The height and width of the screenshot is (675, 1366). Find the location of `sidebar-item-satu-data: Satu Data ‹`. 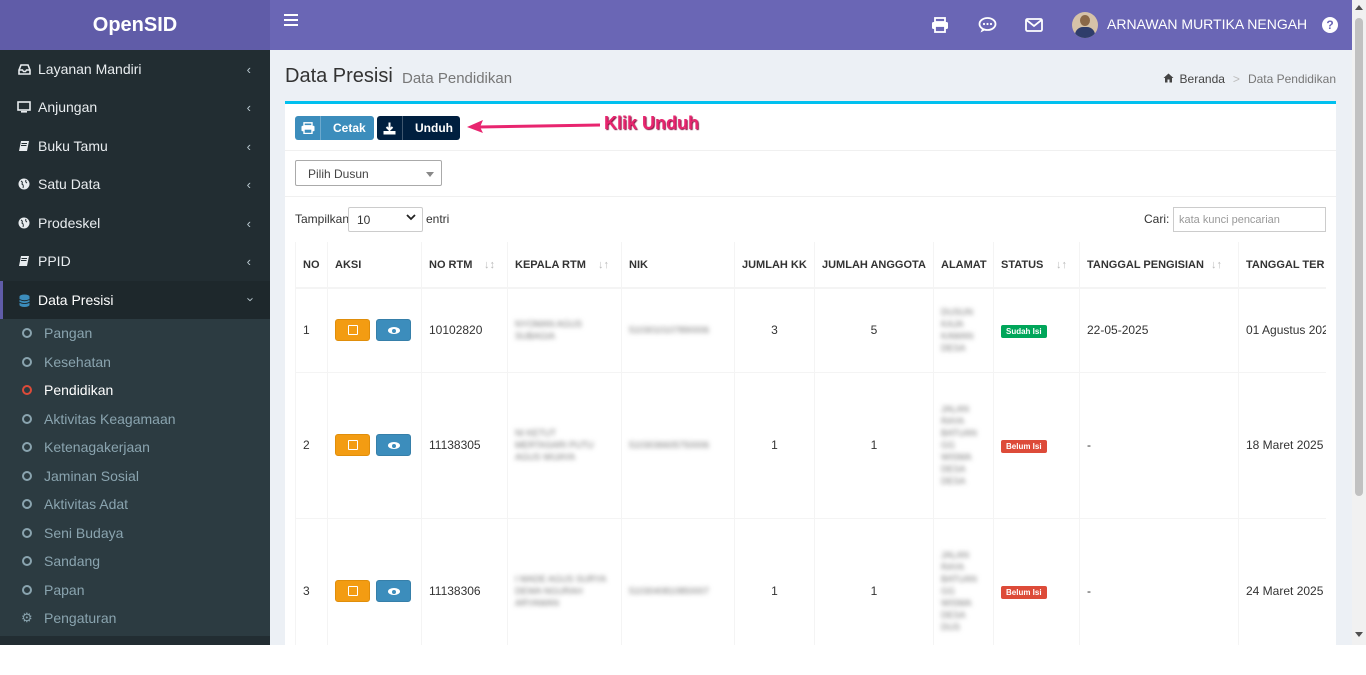

sidebar-item-satu-data: Satu Data ‹ is located at coordinates (135, 184).